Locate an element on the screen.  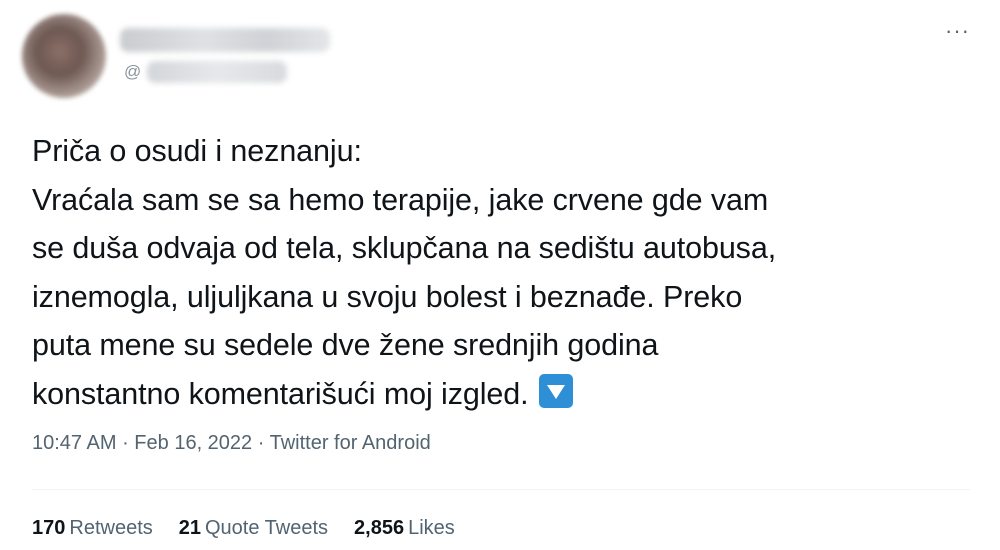
likes-stat: 2,856 Likes is located at coordinates (404, 528).